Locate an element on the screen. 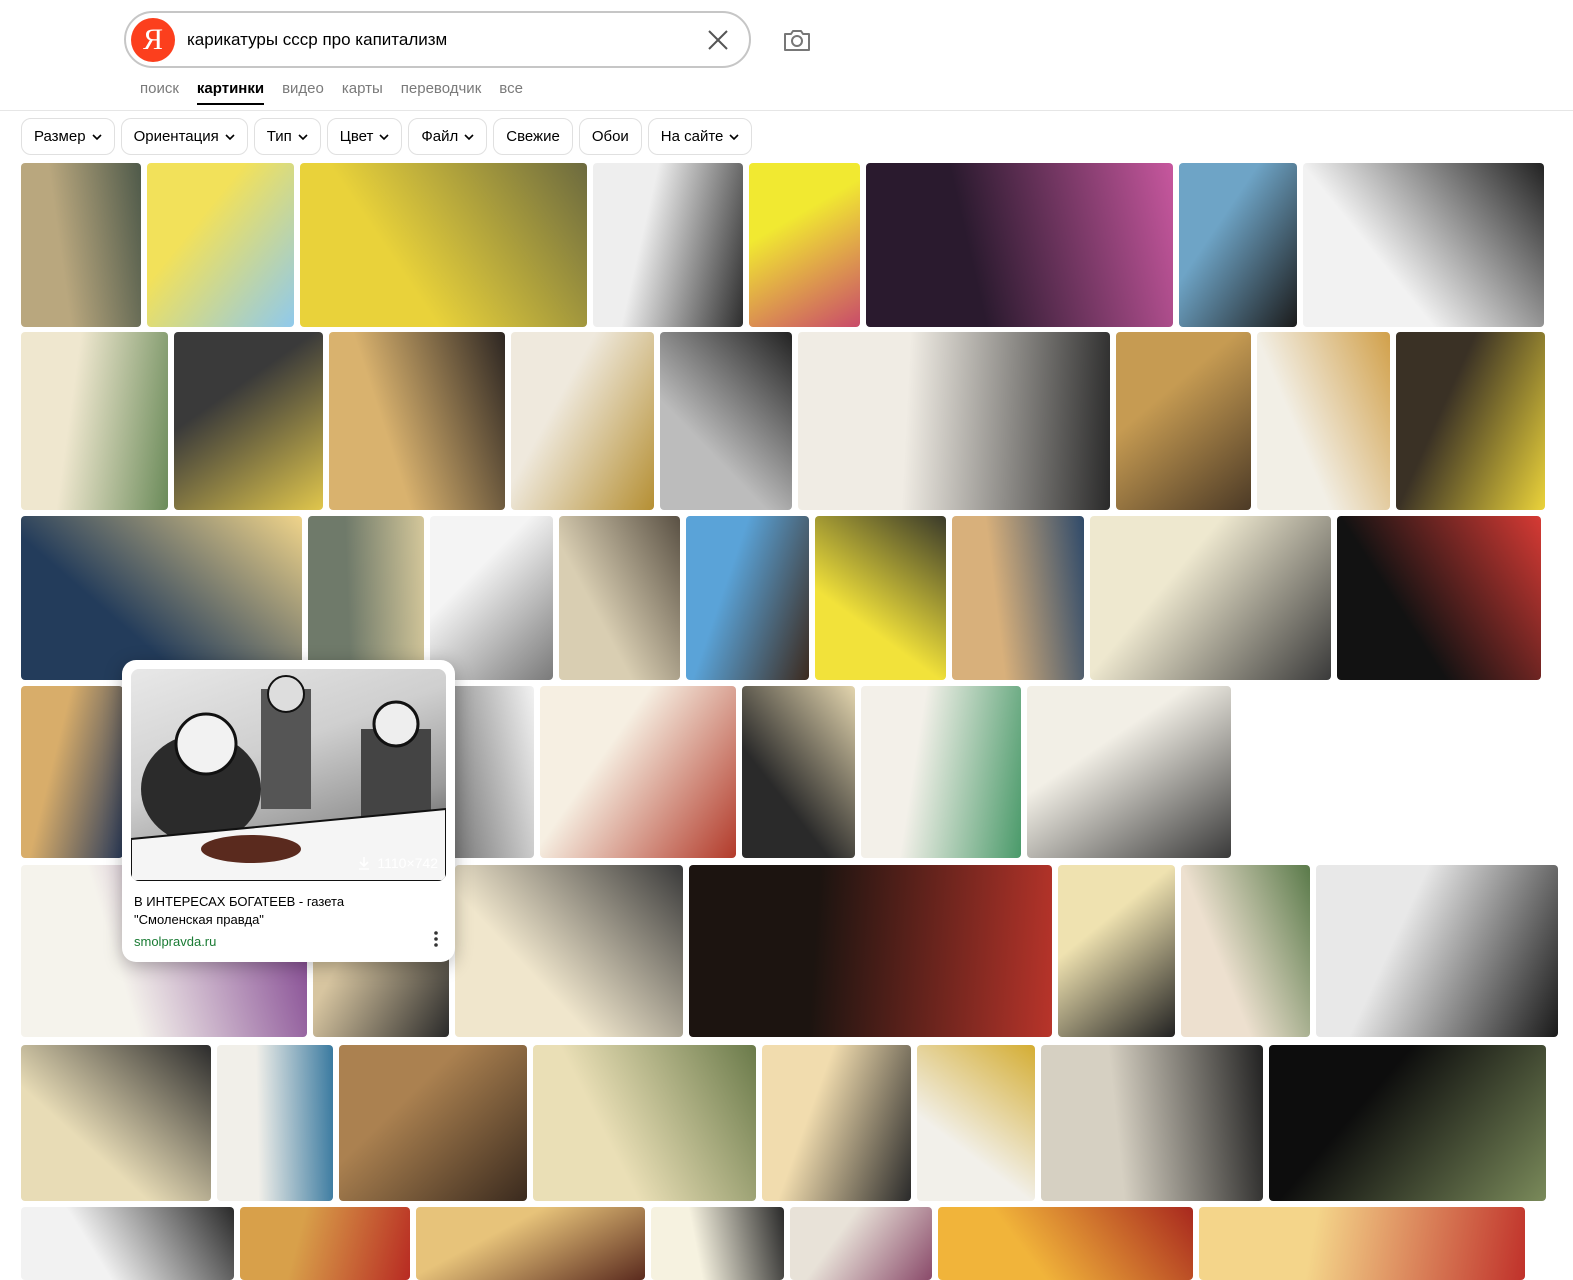  filter-label: Свежие is located at coordinates (533, 136).